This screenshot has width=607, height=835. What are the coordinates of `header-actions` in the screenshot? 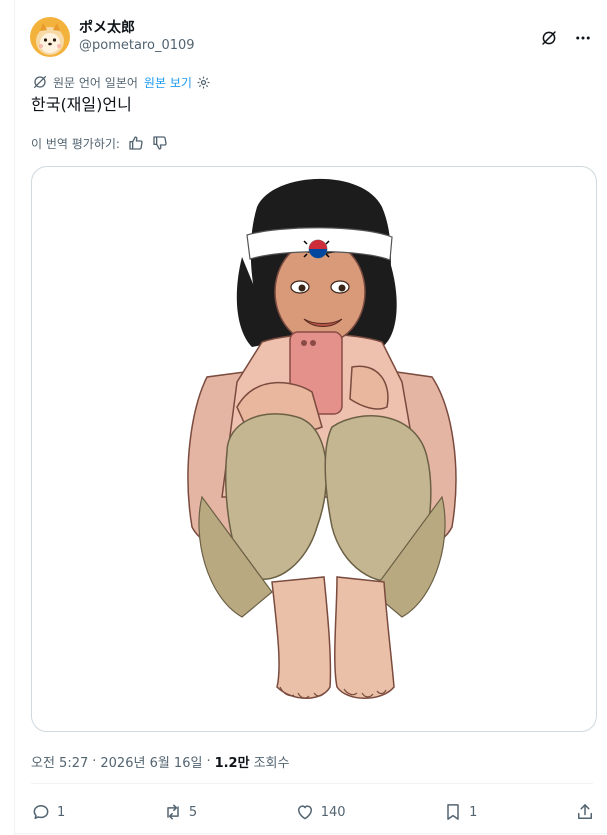 It's located at (566, 37).